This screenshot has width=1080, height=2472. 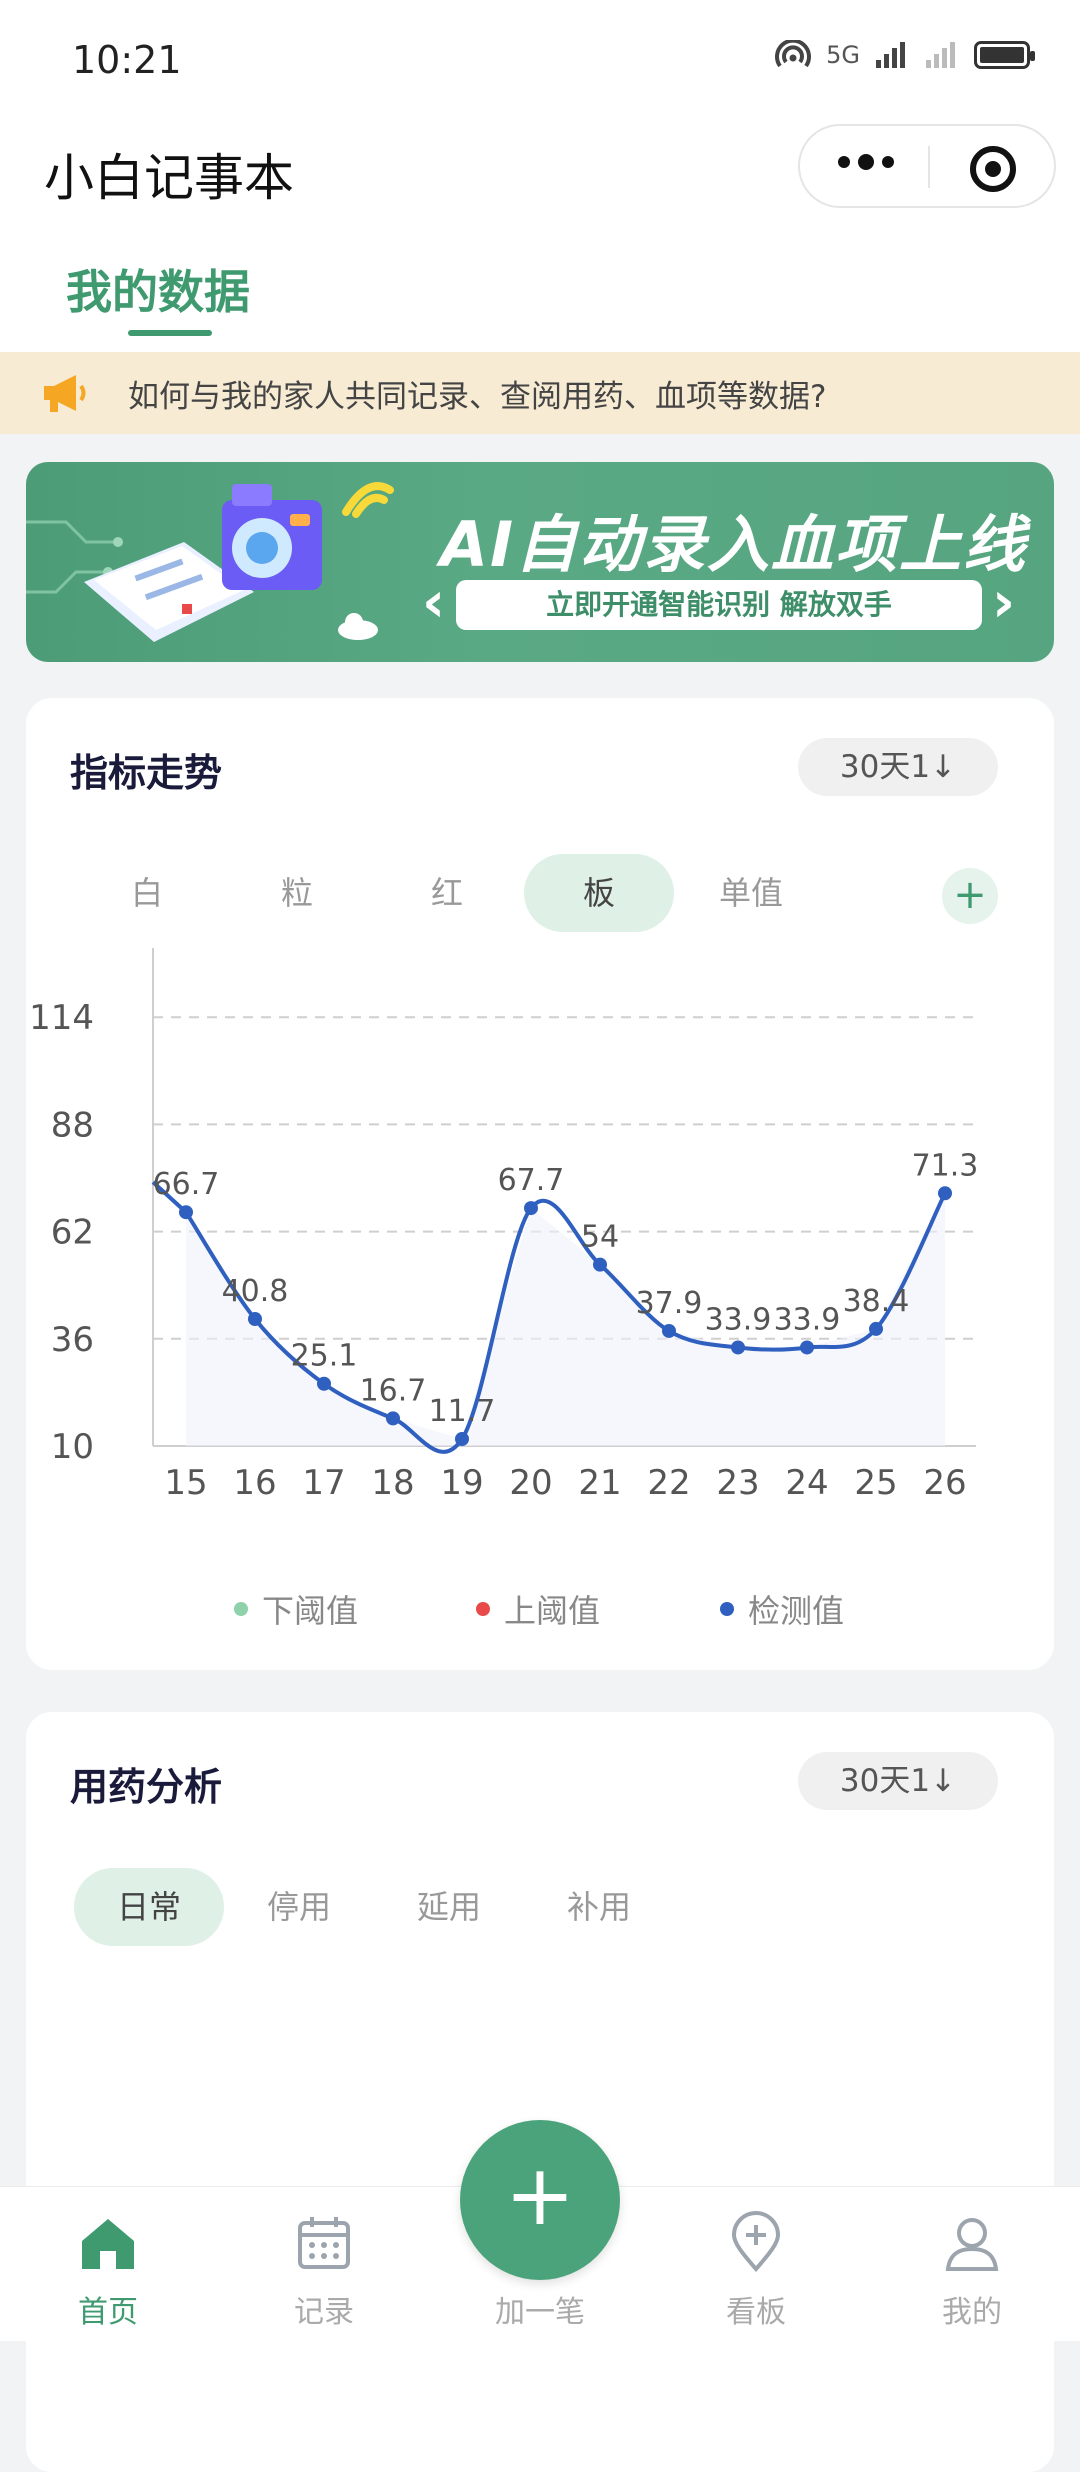 What do you see at coordinates (185, 1483) in the screenshot?
I see `x-tick-label: 15` at bounding box center [185, 1483].